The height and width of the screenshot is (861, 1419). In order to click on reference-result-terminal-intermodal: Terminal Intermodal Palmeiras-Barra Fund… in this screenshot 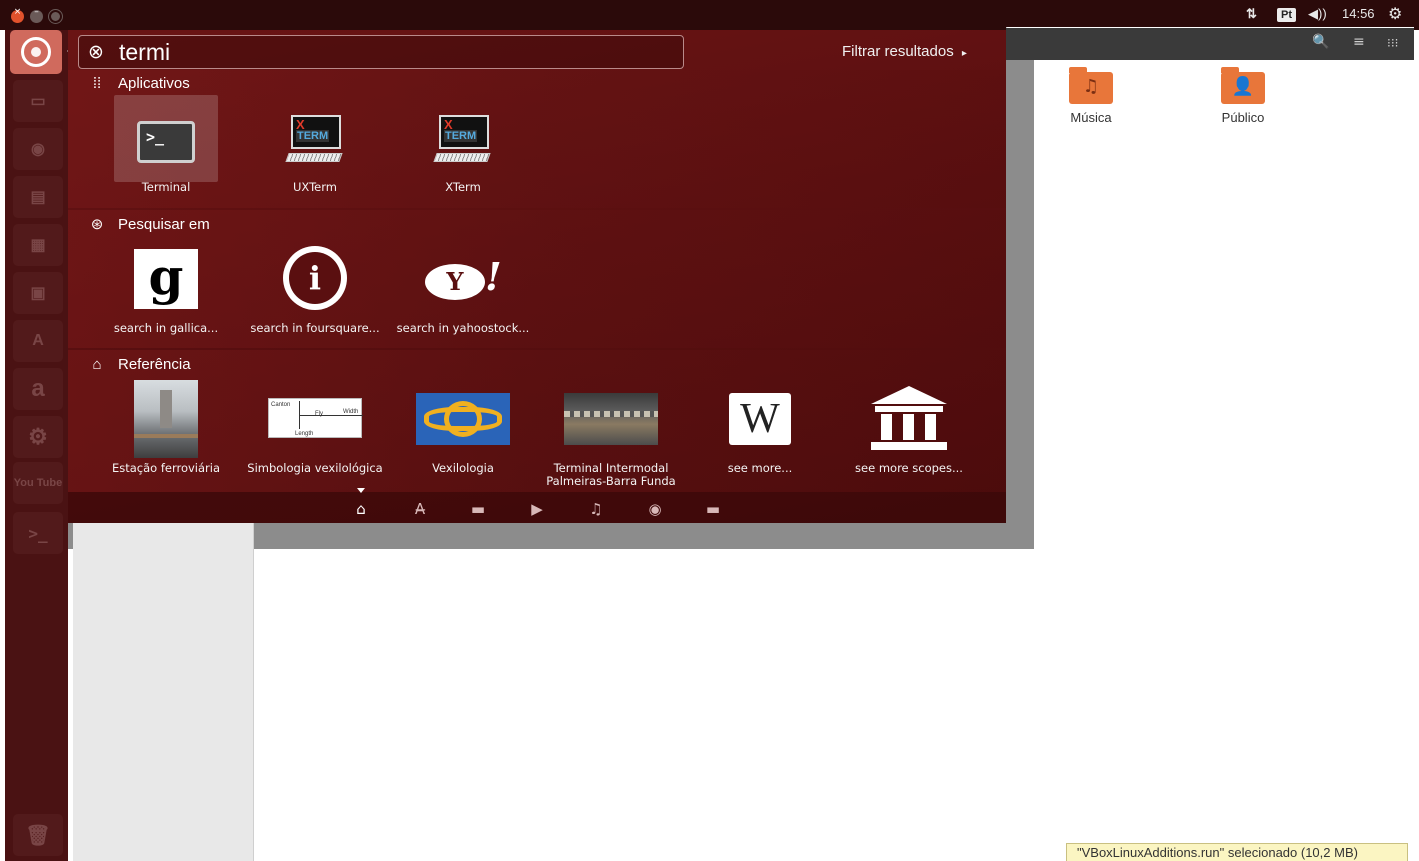, I will do `click(611, 434)`.